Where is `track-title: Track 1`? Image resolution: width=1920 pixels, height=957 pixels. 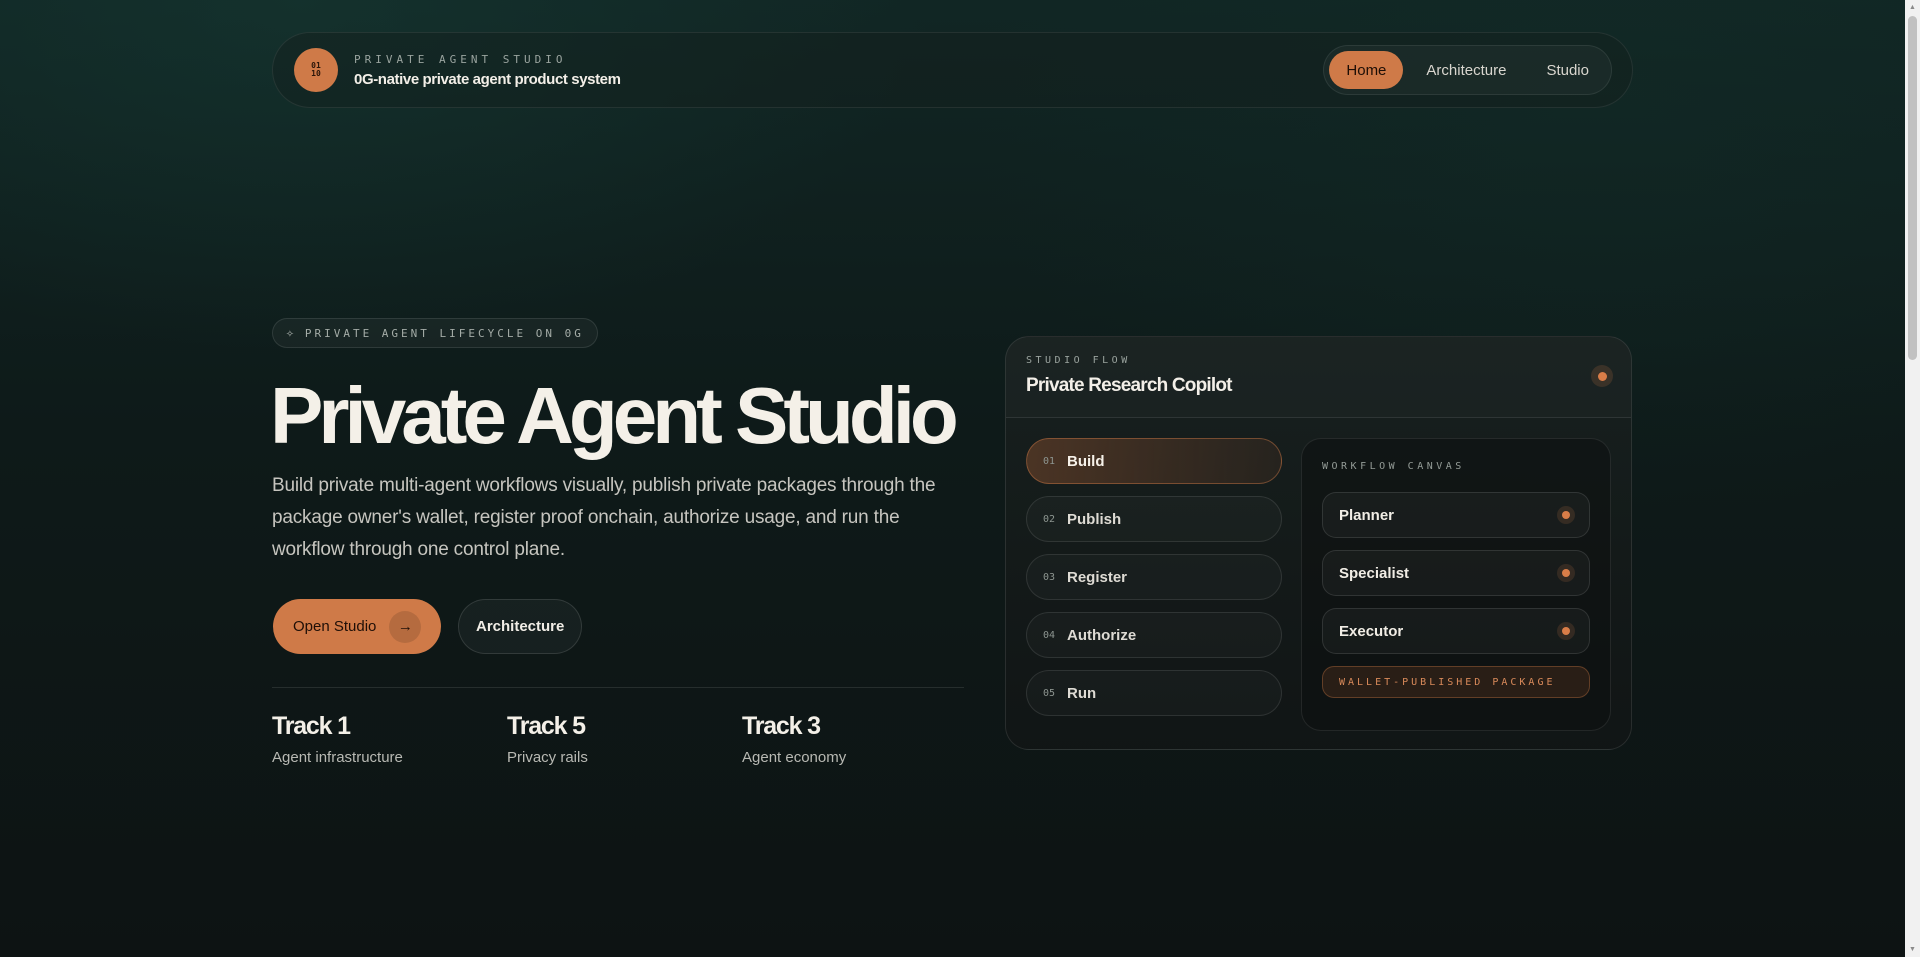 track-title: Track 1 is located at coordinates (311, 726).